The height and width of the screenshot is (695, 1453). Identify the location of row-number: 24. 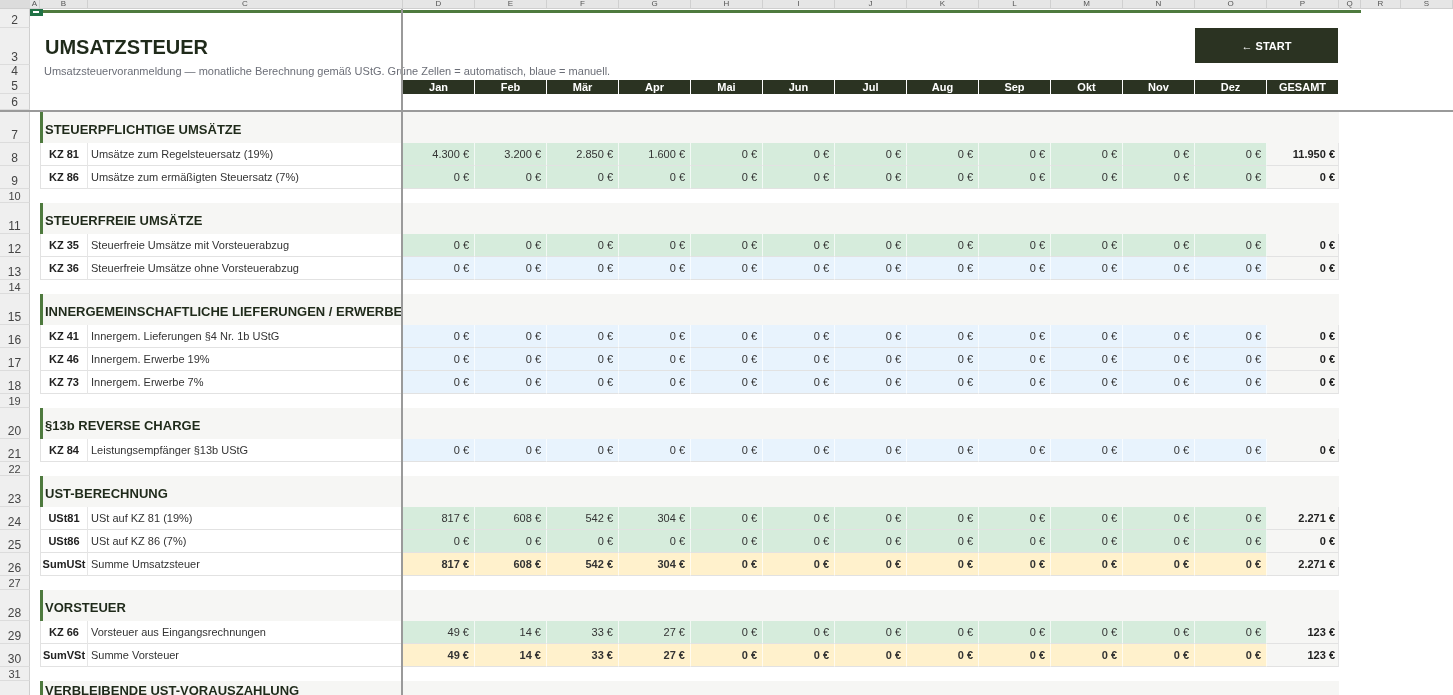
(15, 518).